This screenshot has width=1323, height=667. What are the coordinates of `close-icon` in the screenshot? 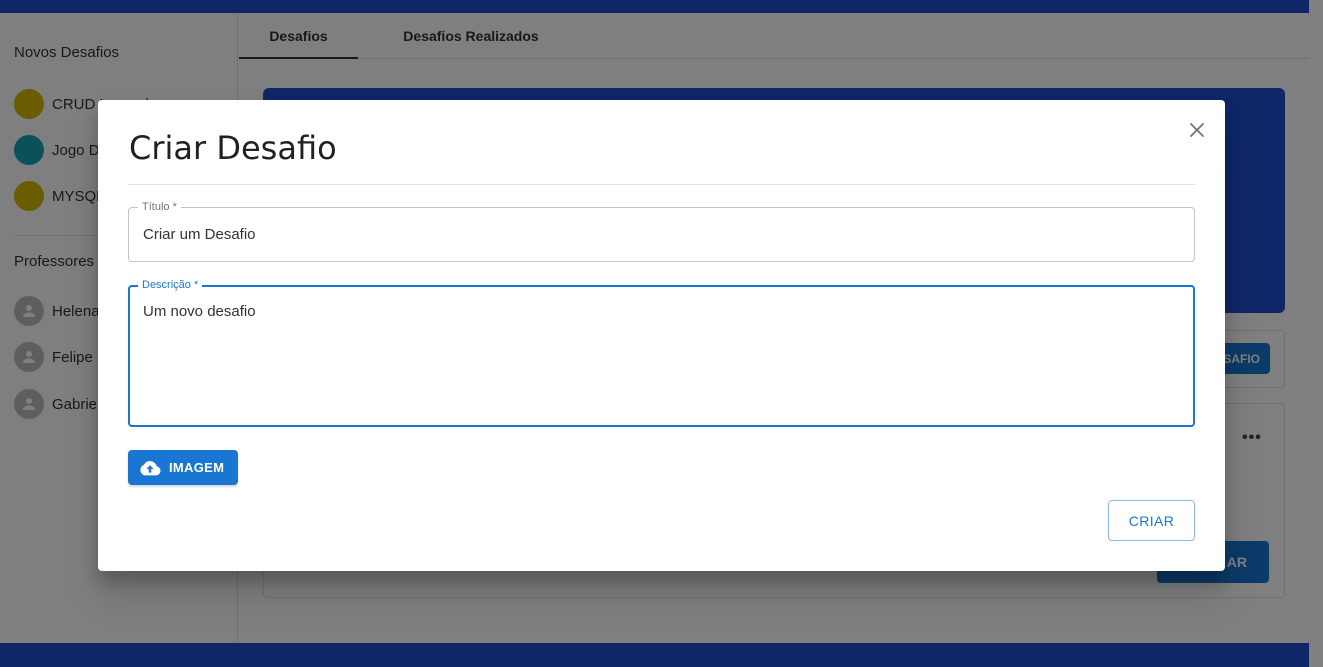 It's located at (1197, 130).